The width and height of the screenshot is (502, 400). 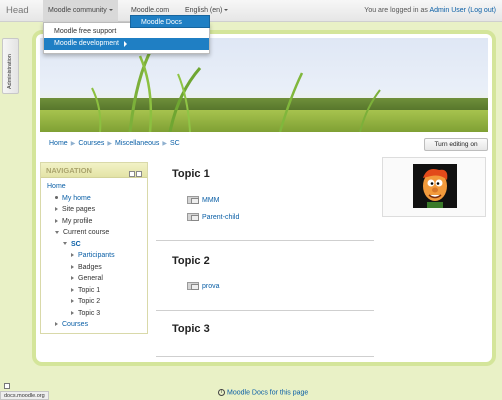 I want to click on site-brand: Head, so click(x=17, y=10).